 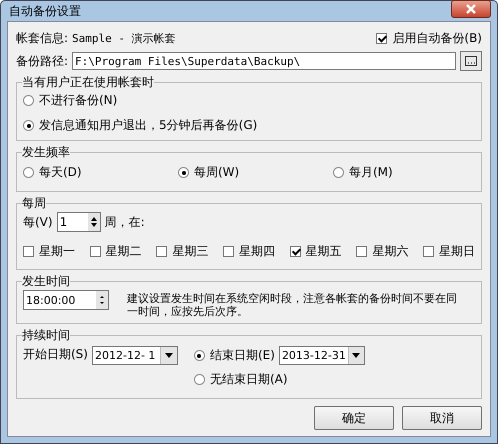 What do you see at coordinates (354, 418) in the screenshot?
I see `ok-button: 确定` at bounding box center [354, 418].